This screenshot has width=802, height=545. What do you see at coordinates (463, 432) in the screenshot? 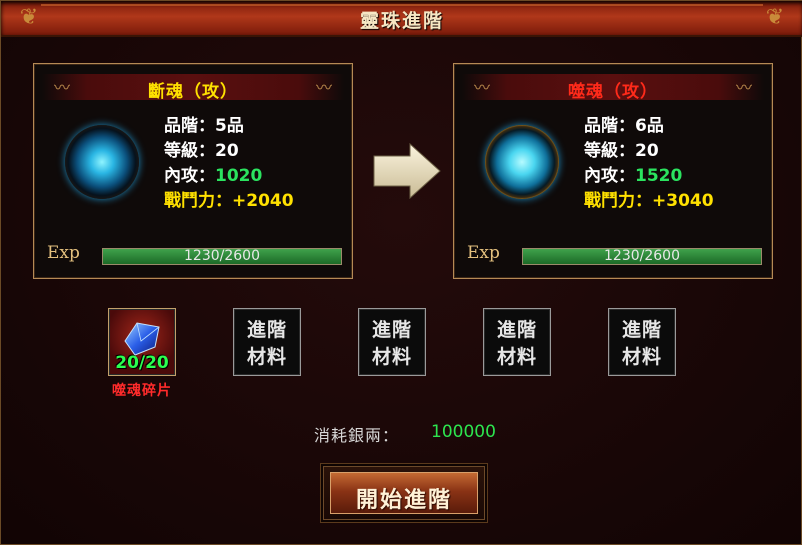
I see `cost-value: 100000` at bounding box center [463, 432].